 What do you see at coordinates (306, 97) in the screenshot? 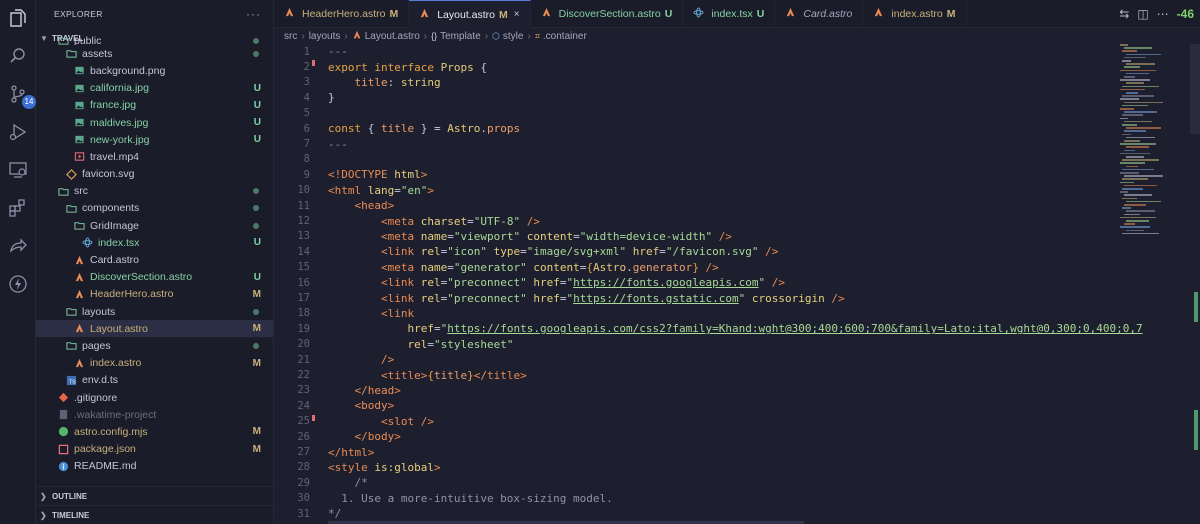
I see `line-number: 4` at bounding box center [306, 97].